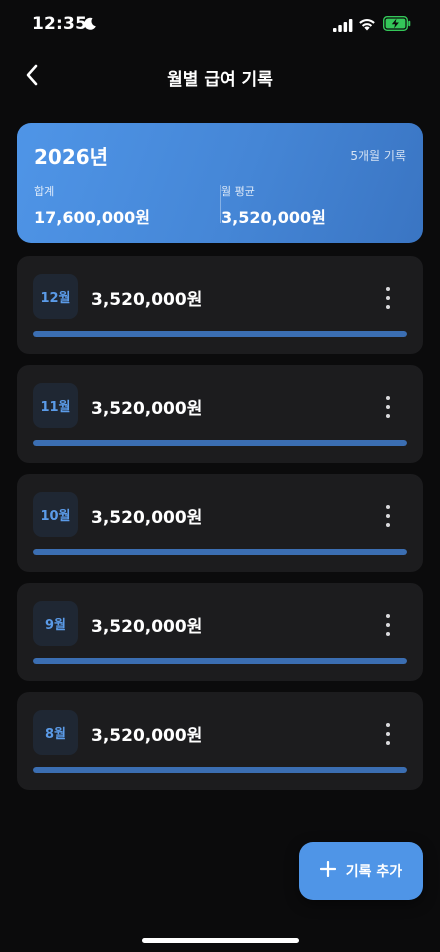  What do you see at coordinates (378, 156) in the screenshot?
I see `summary-record-count: 5개월 기록` at bounding box center [378, 156].